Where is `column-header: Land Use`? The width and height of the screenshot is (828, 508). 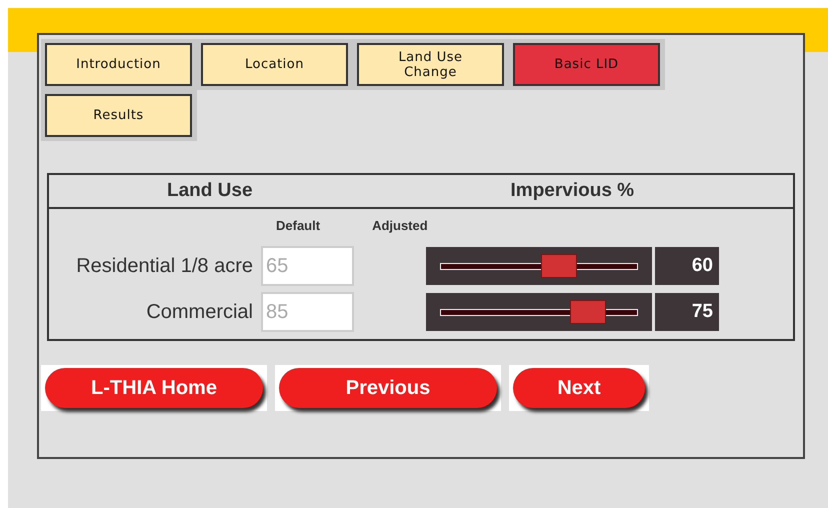
column-header: Land Use is located at coordinates (210, 190).